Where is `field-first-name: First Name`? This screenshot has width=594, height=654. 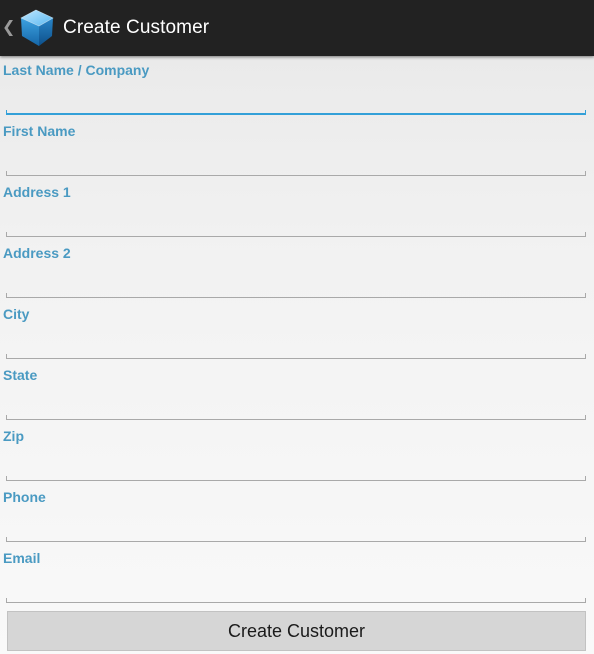 field-first-name: First Name is located at coordinates (297, 147).